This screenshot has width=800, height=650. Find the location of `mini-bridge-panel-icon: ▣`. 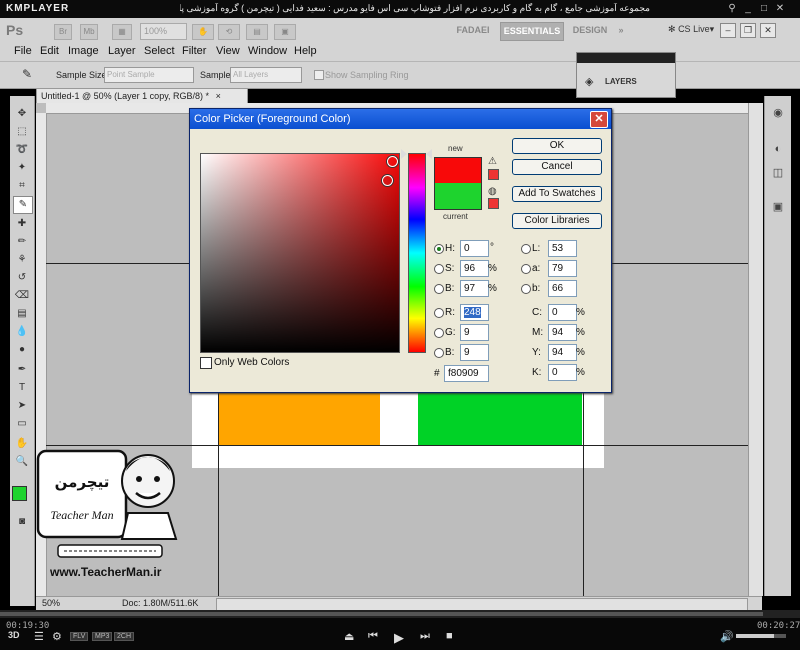

mini-bridge-panel-icon: ▣ is located at coordinates (778, 207).